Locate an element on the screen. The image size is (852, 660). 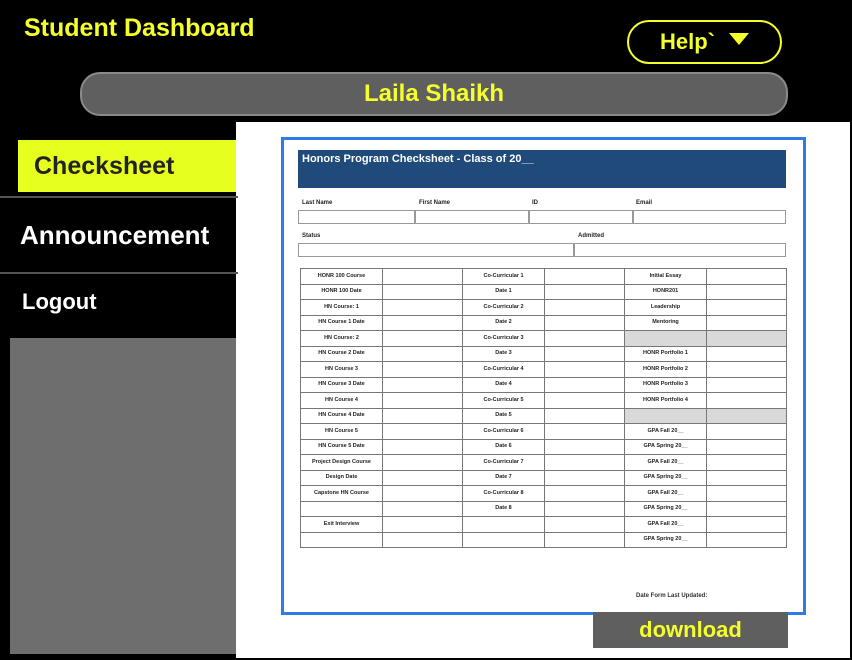
table-cell: HONR 100 Course is located at coordinates (341, 276).